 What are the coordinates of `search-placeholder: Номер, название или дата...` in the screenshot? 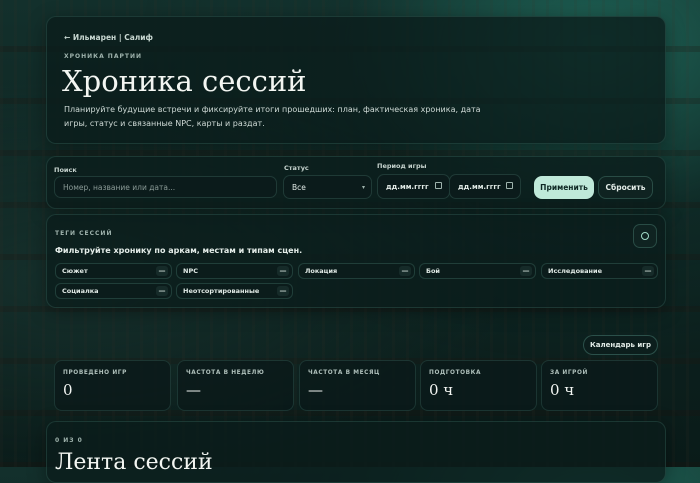 It's located at (119, 187).